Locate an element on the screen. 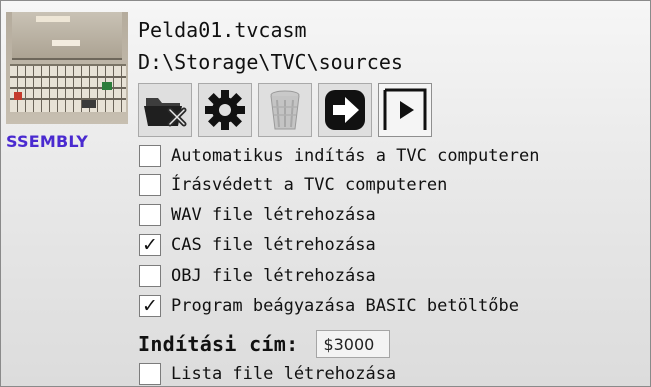 This screenshot has width=651, height=387. option-list-file: Lista file létrehozása is located at coordinates (267, 374).